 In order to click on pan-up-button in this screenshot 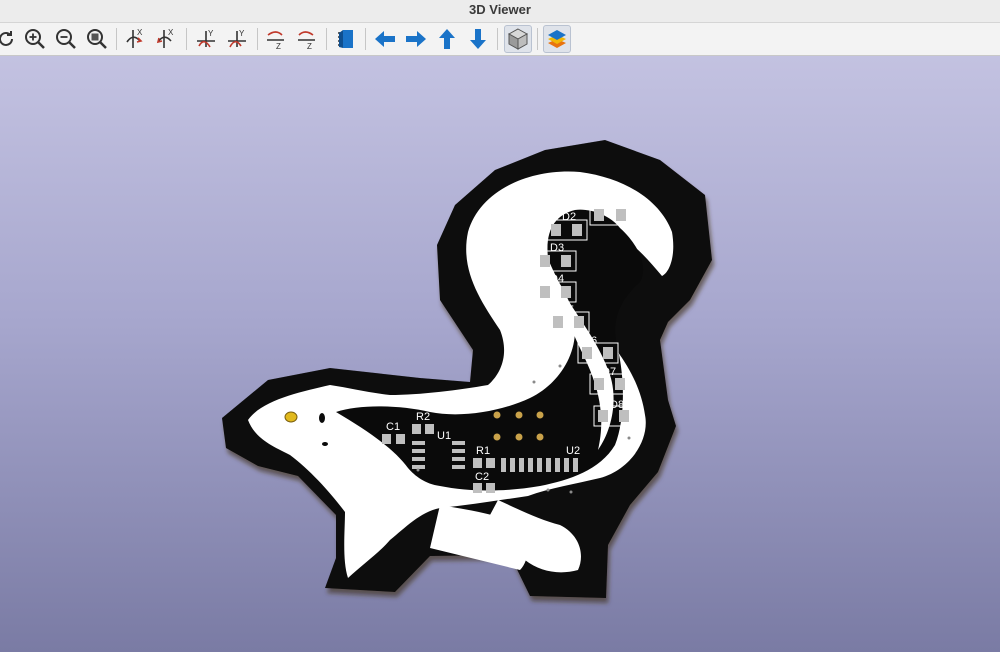, I will do `click(447, 39)`.